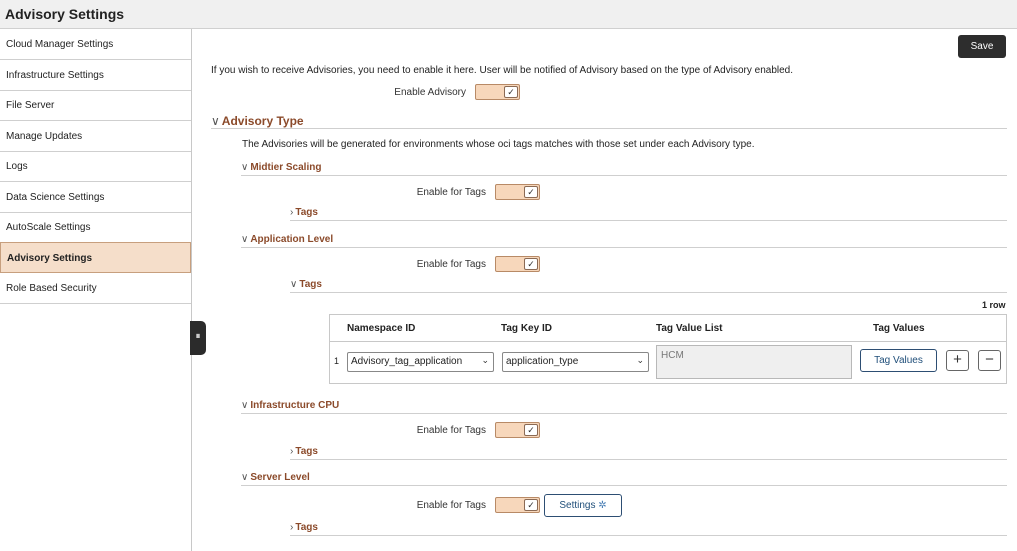  Describe the element at coordinates (672, 355) in the screenshot. I see `tag-value-list-value: HCM` at that location.